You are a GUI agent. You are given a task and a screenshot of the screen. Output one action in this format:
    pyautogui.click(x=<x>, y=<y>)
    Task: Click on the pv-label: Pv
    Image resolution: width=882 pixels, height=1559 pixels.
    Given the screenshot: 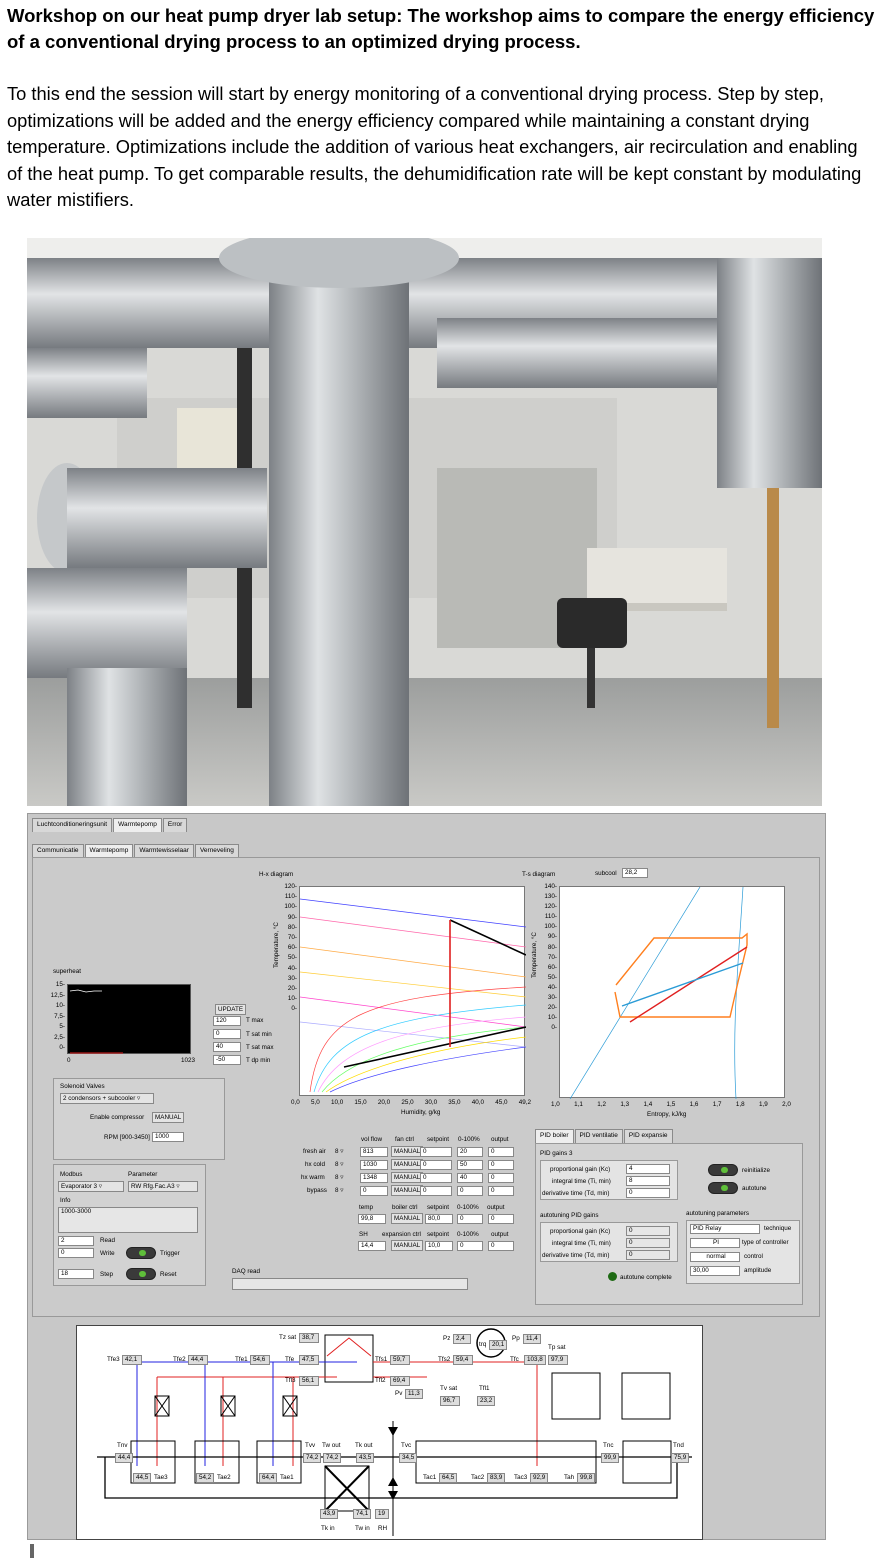 What is the action you would take?
    pyautogui.click(x=399, y=1393)
    